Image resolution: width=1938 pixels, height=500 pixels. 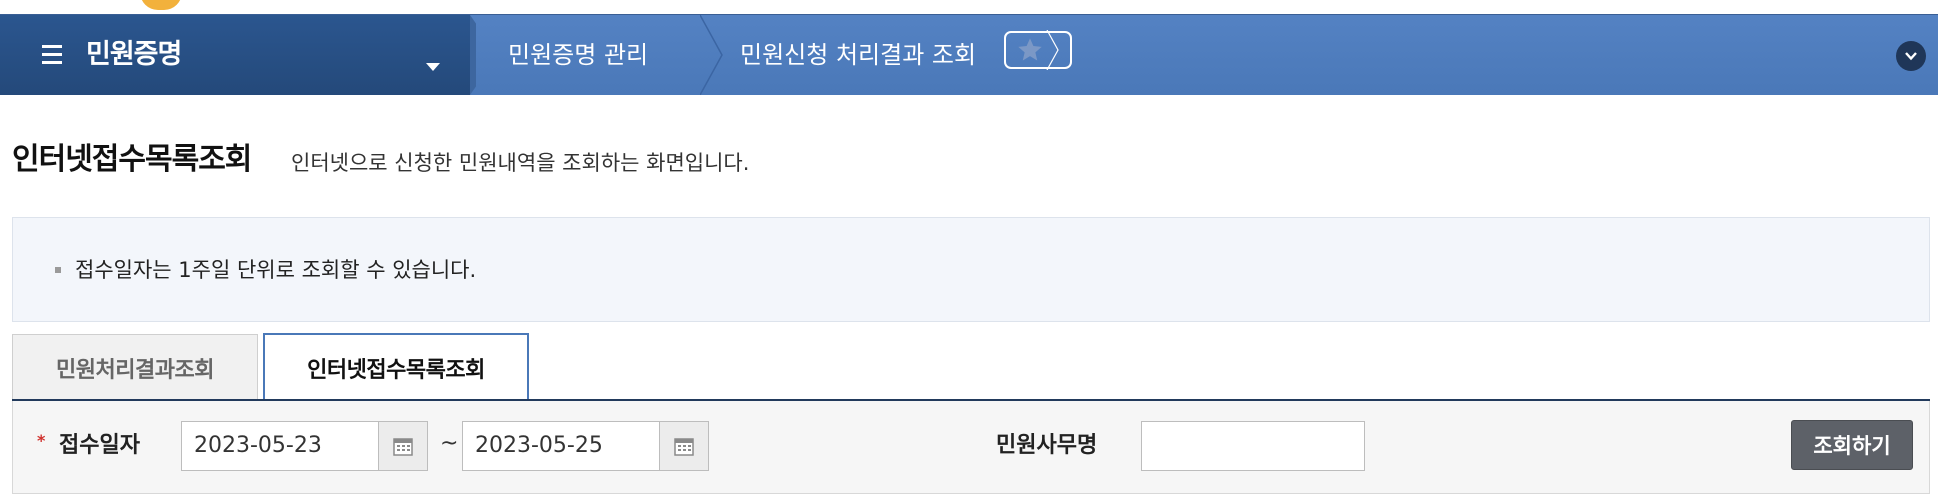 What do you see at coordinates (41, 440) in the screenshot?
I see `required-mark: *` at bounding box center [41, 440].